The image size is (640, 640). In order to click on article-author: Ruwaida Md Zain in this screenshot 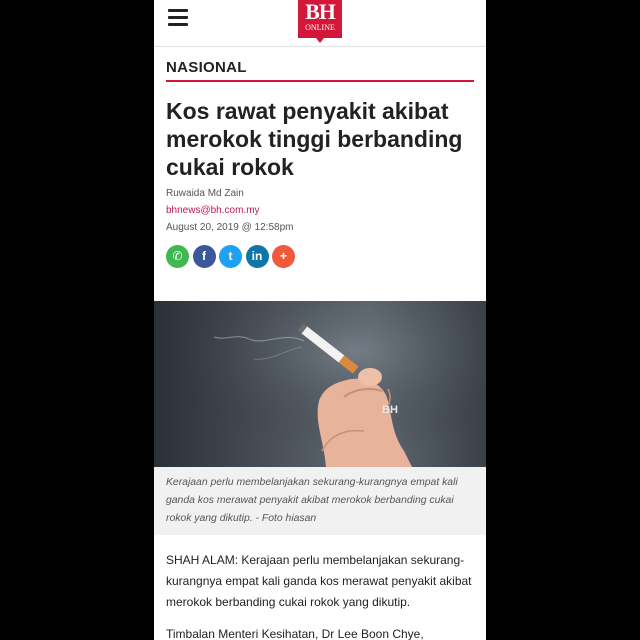, I will do `click(205, 193)`.